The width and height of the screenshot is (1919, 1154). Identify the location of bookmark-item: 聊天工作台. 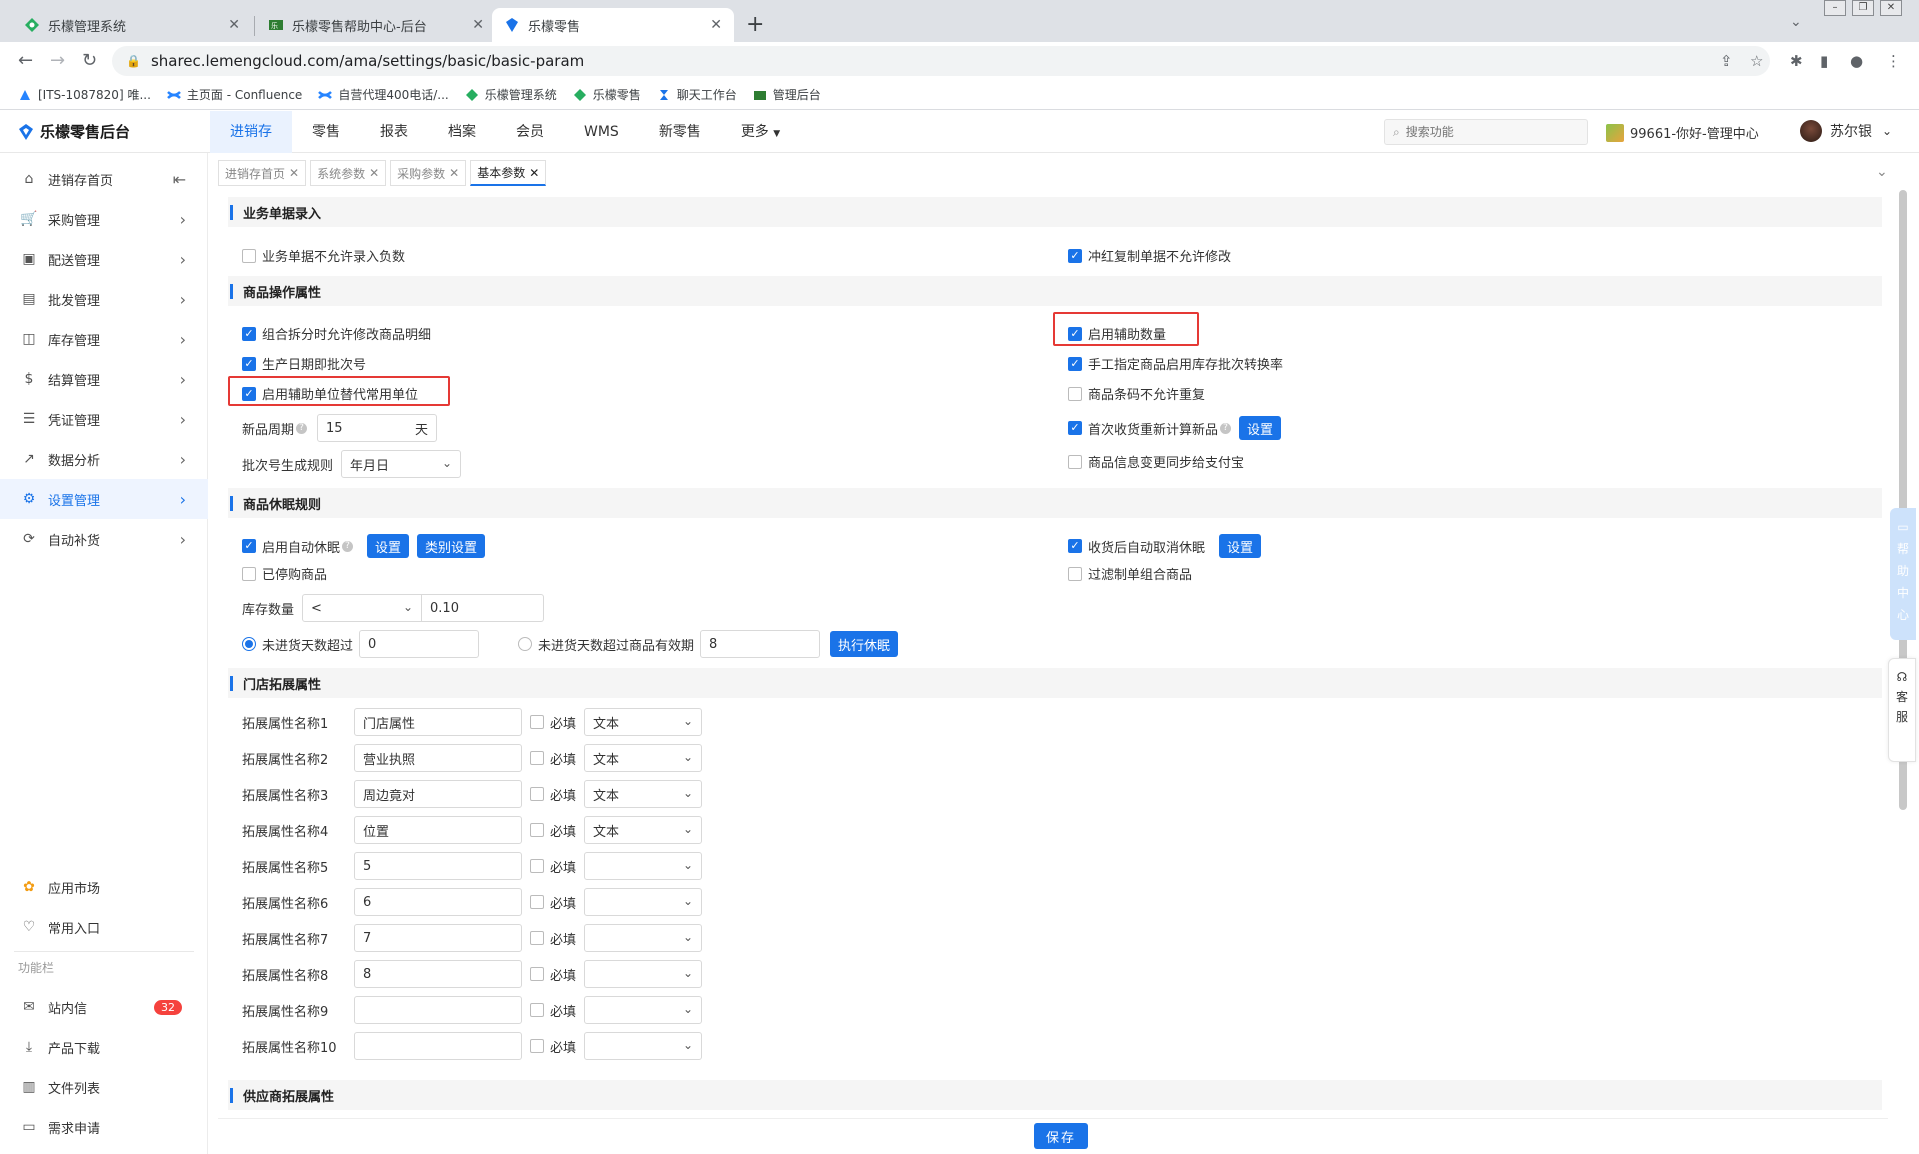
(697, 94).